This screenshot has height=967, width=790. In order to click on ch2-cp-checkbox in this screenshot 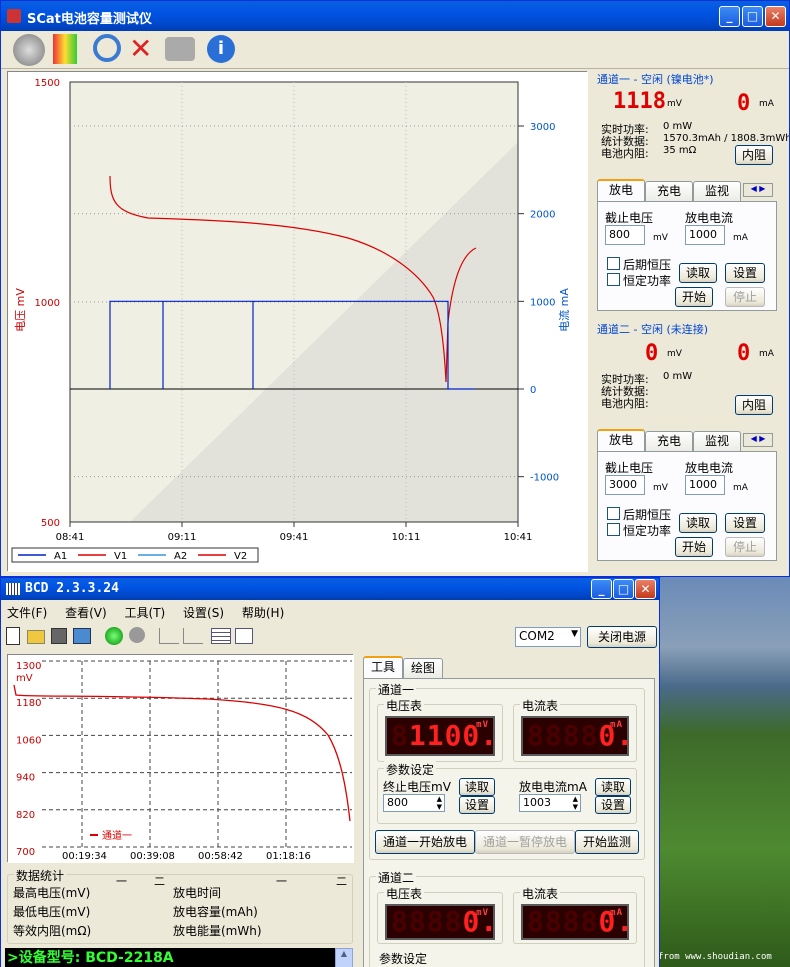, I will do `click(613, 529)`.